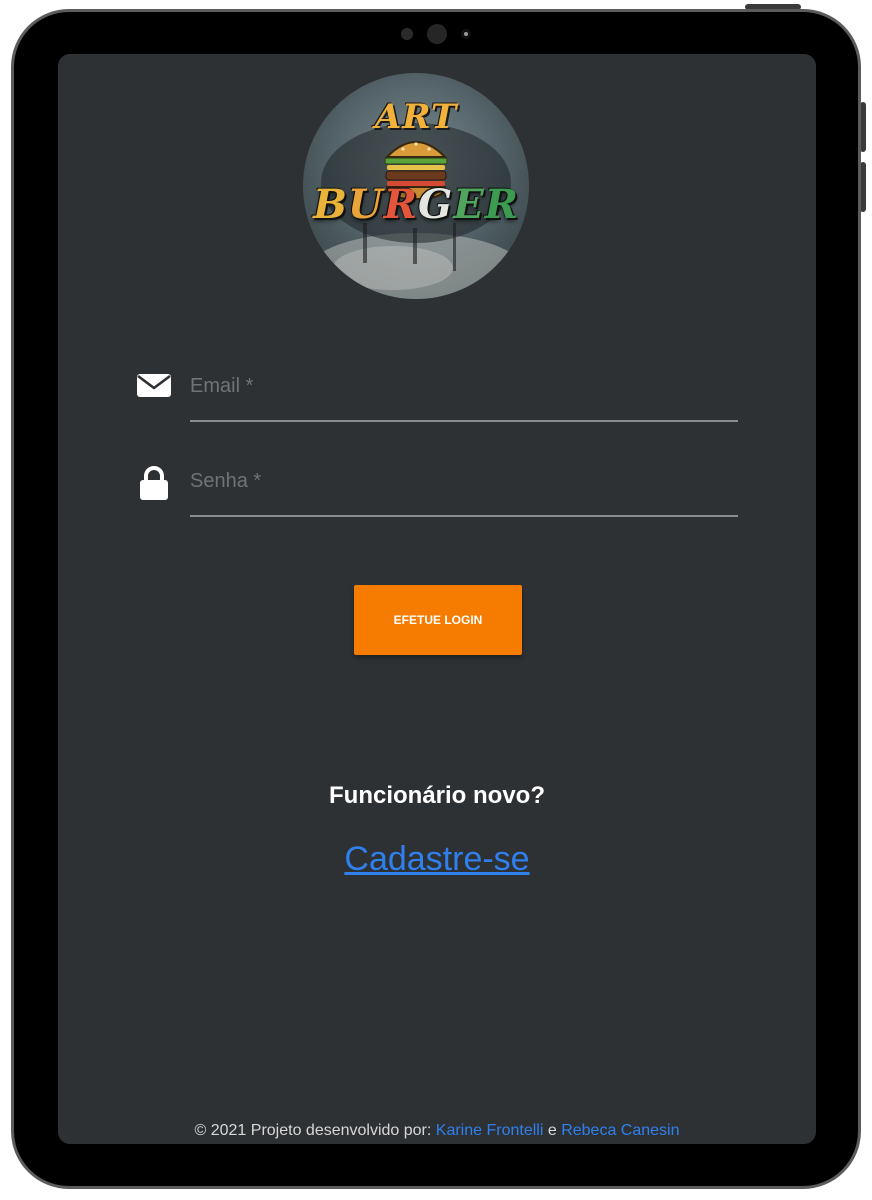 The image size is (872, 1200). I want to click on logo-burger-text: BURGER, so click(416, 204).